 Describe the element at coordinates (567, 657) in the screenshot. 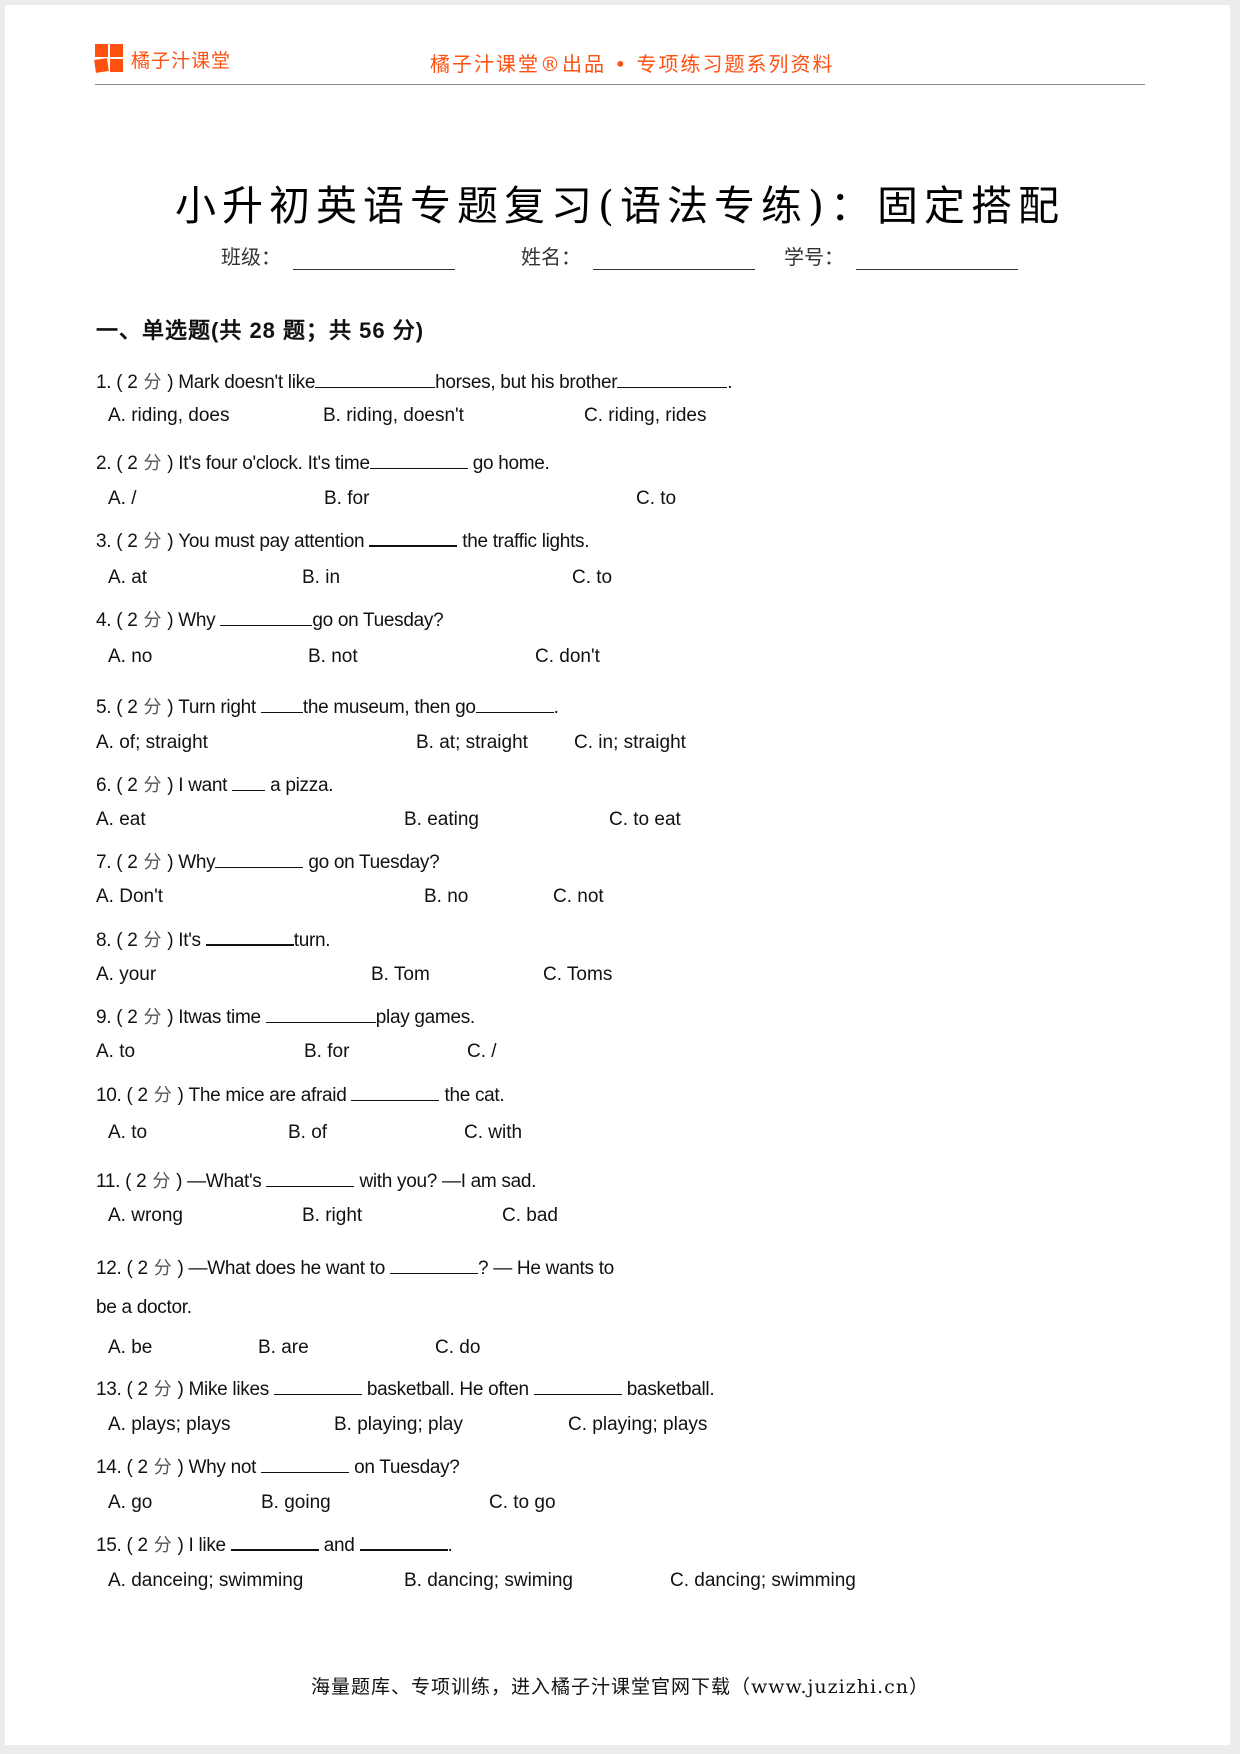

I see `option-c: C. don't` at that location.